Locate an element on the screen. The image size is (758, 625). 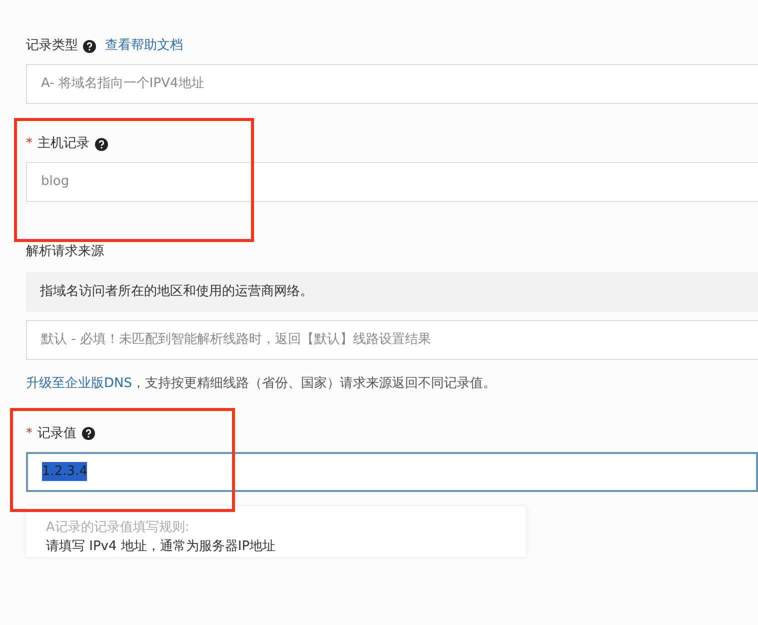
input-field: 1.2.3.4 is located at coordinates (392, 472).